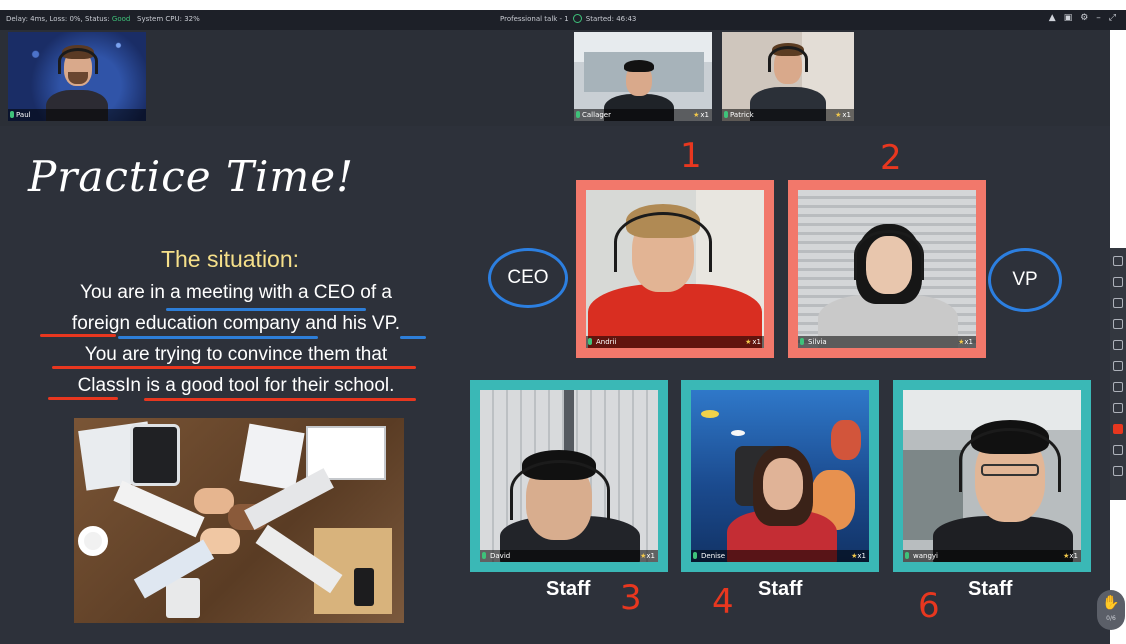 The height and width of the screenshot is (644, 1126). Describe the element at coordinates (780, 476) in the screenshot. I see `video-tile-denise: Denise ★x1` at that location.